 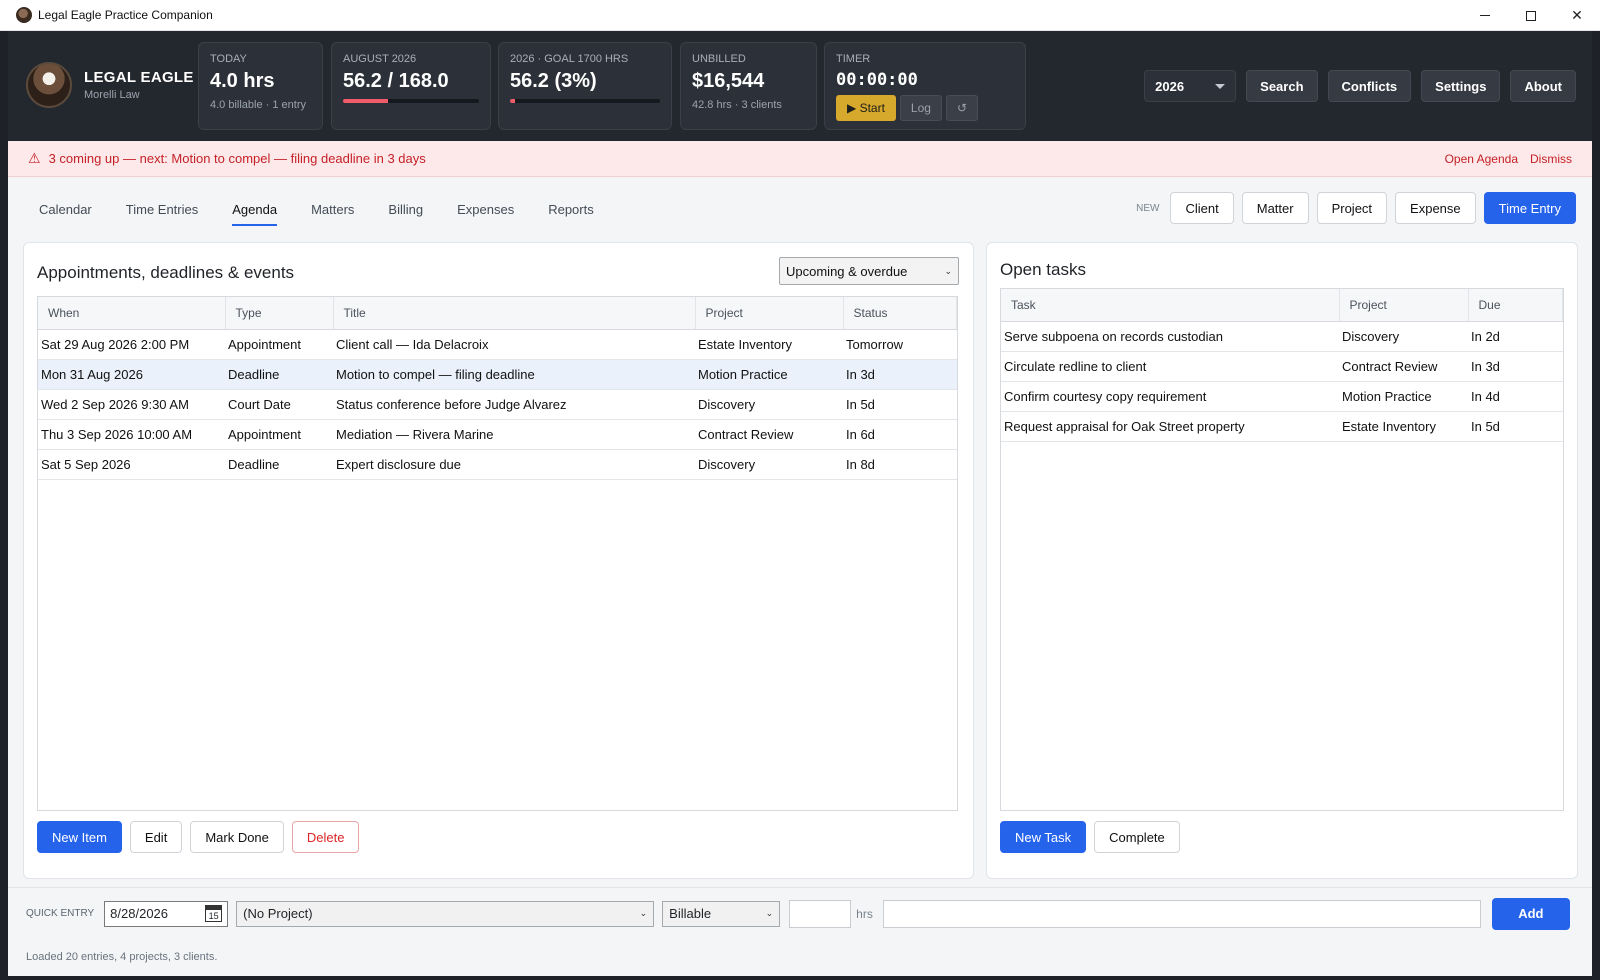 I want to click on stat-today-label: TODAY, so click(x=228, y=59).